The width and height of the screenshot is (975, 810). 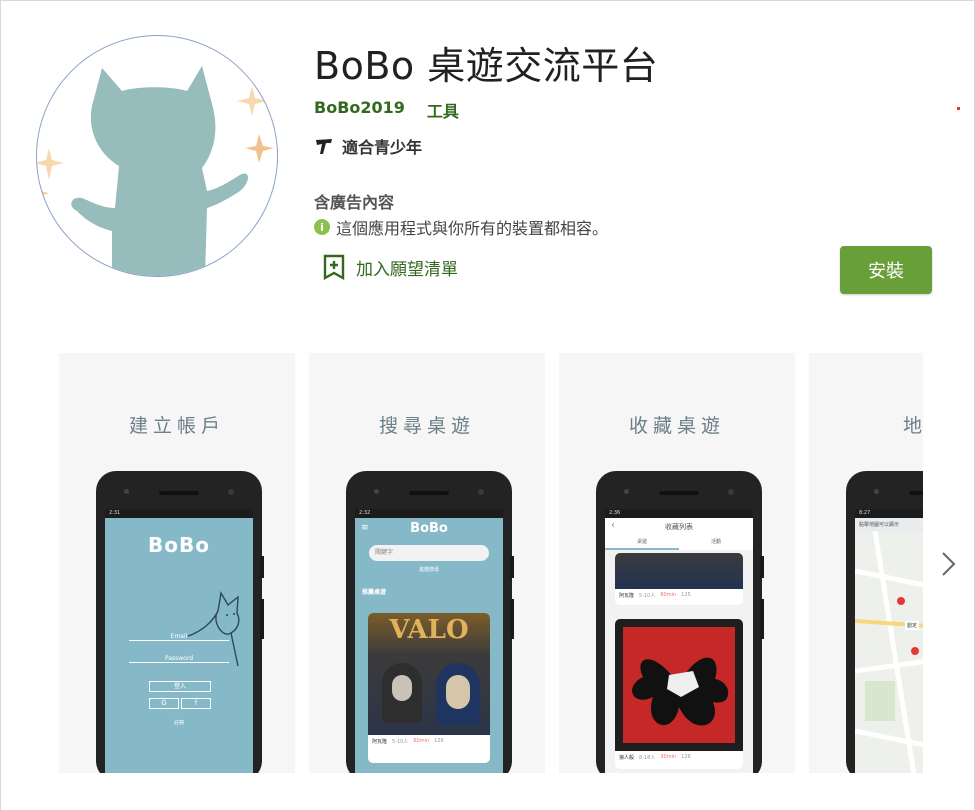 I want to click on add-to-wishlist-button: 加入願望清單, so click(x=390, y=267).